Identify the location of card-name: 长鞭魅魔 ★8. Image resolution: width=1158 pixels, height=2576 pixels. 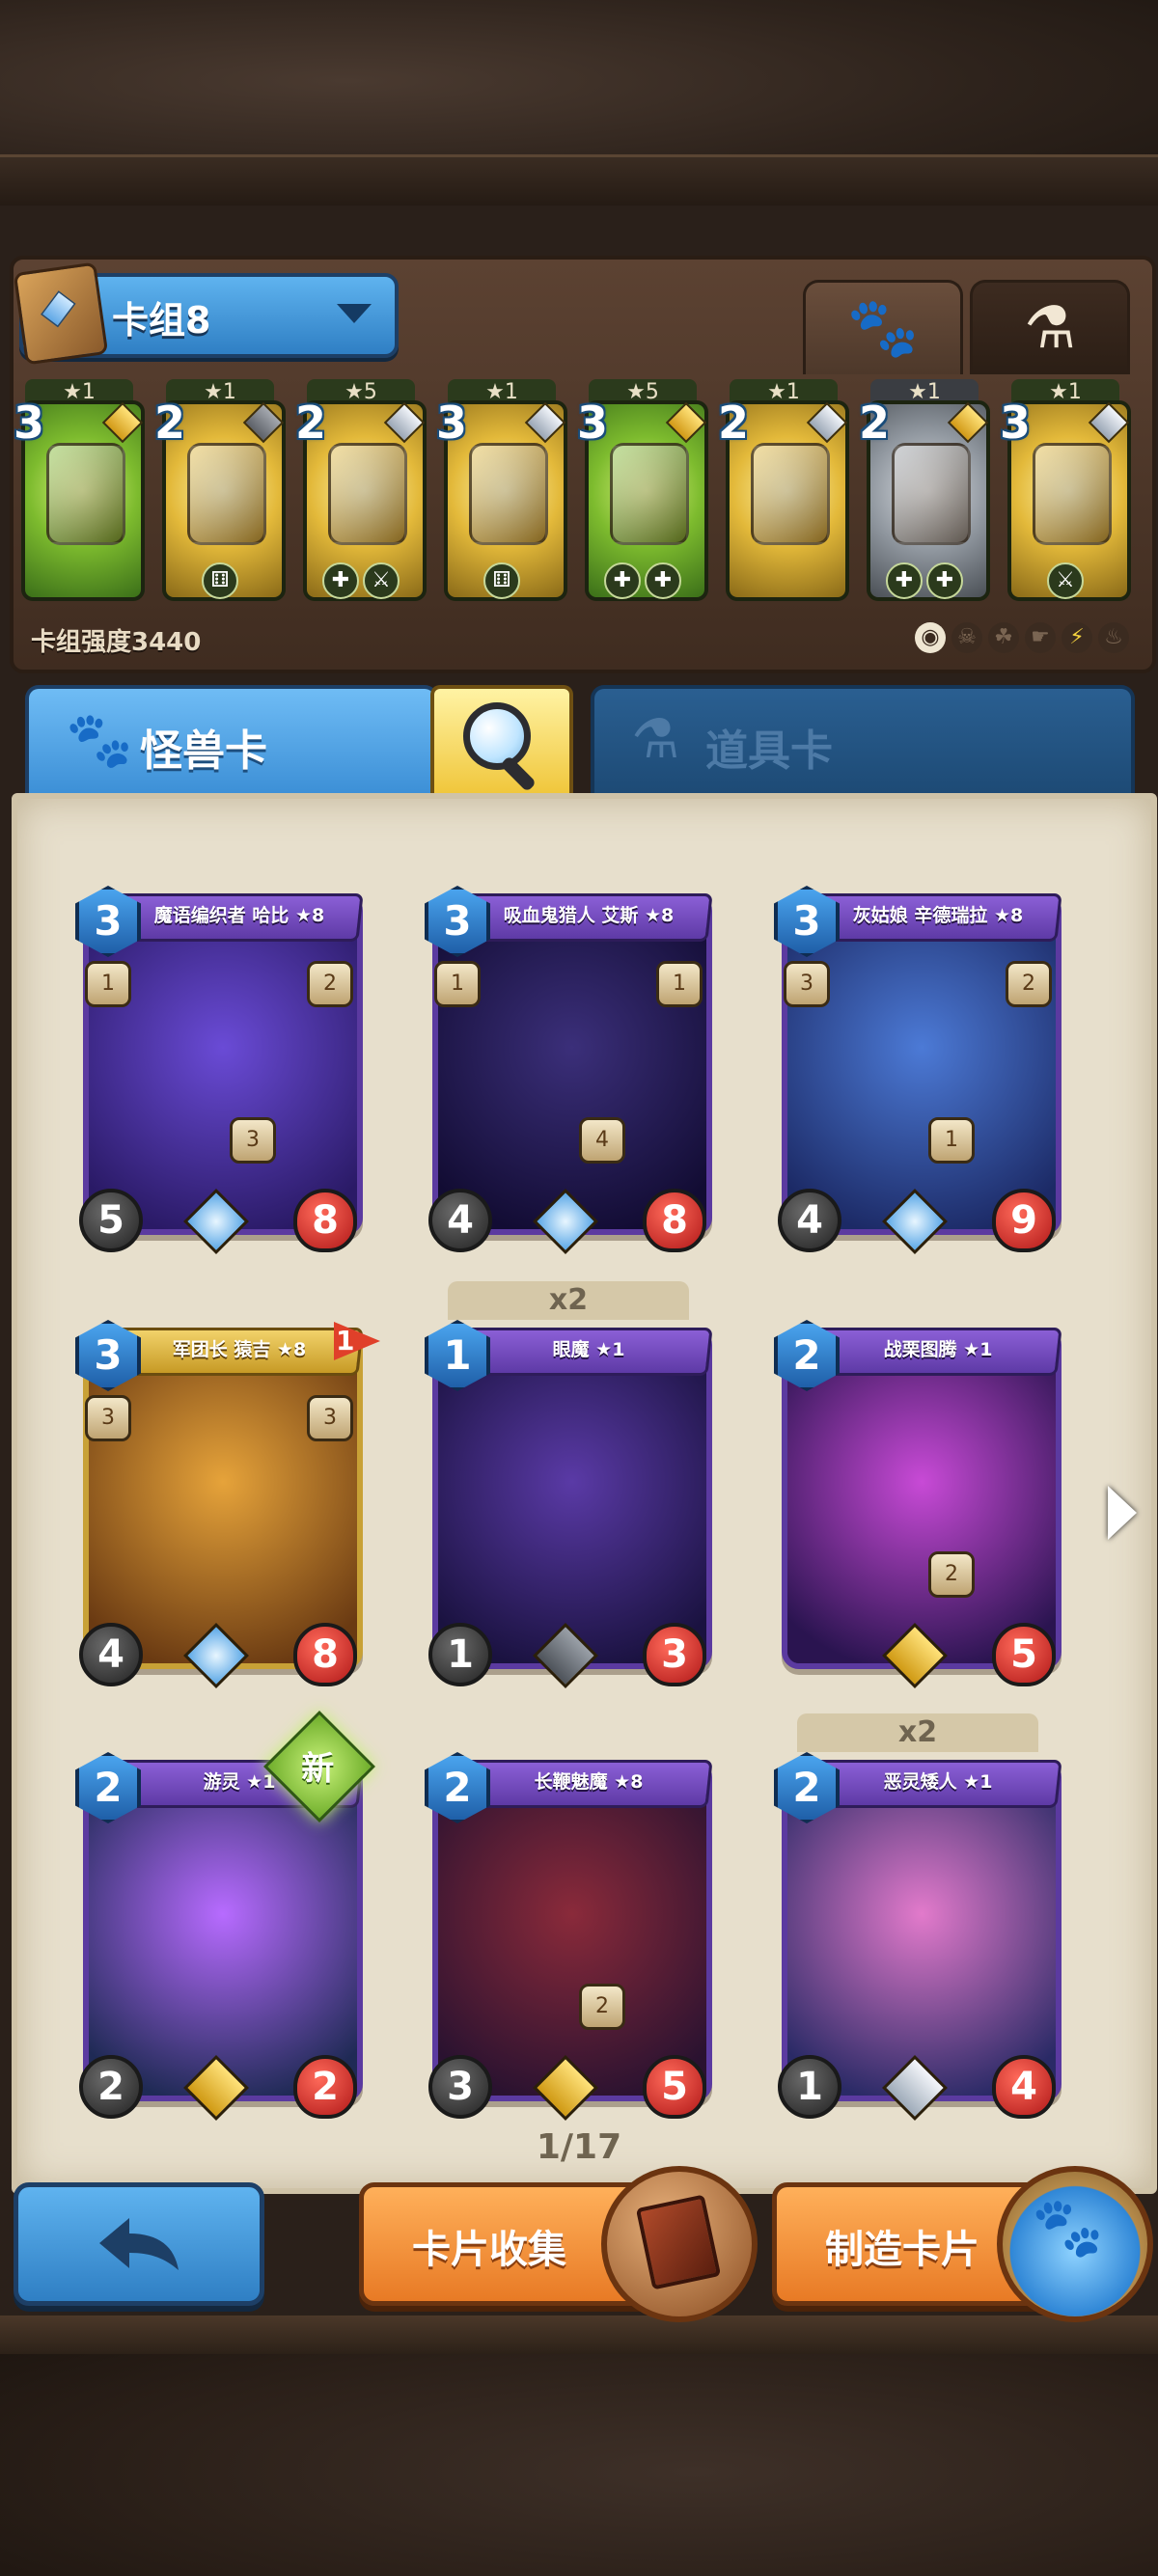
(589, 1782).